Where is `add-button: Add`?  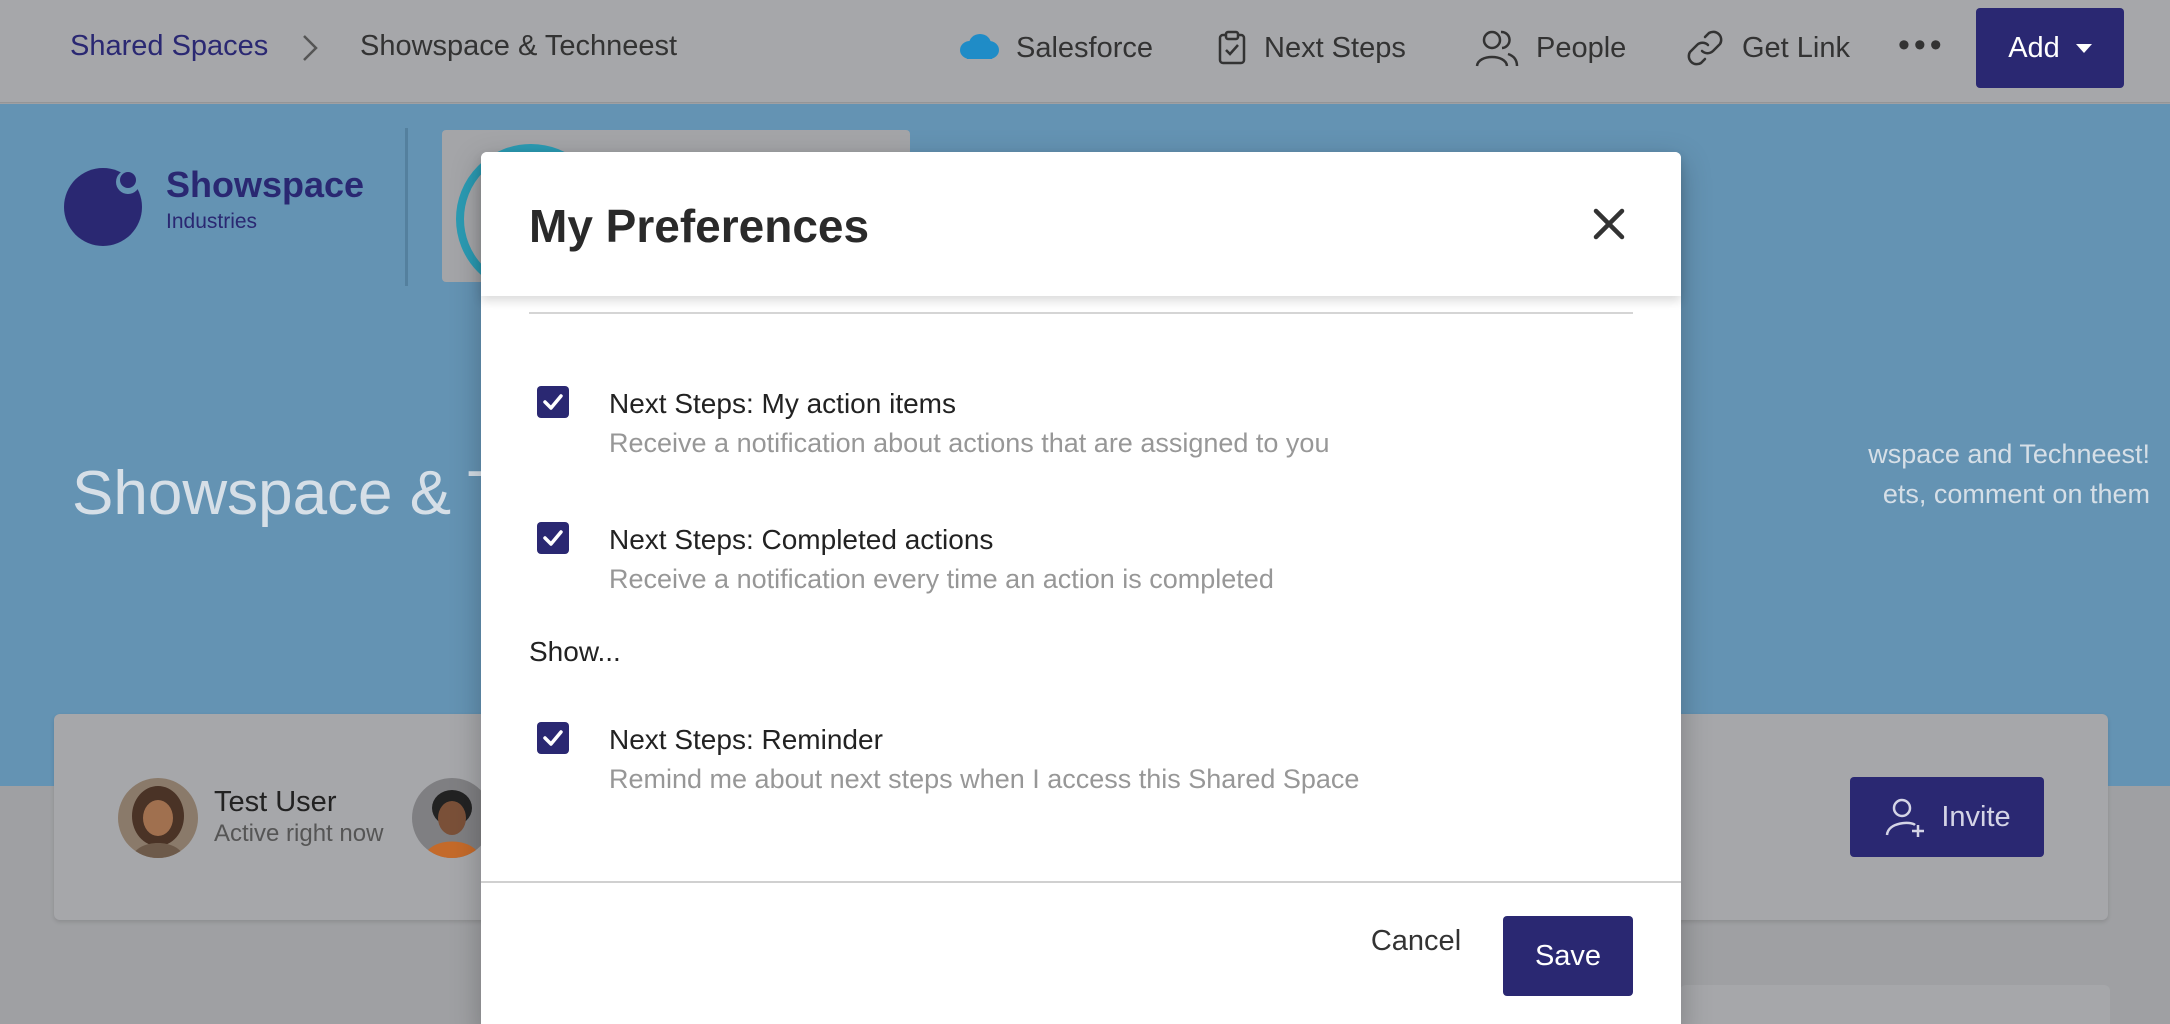 add-button: Add is located at coordinates (2050, 48).